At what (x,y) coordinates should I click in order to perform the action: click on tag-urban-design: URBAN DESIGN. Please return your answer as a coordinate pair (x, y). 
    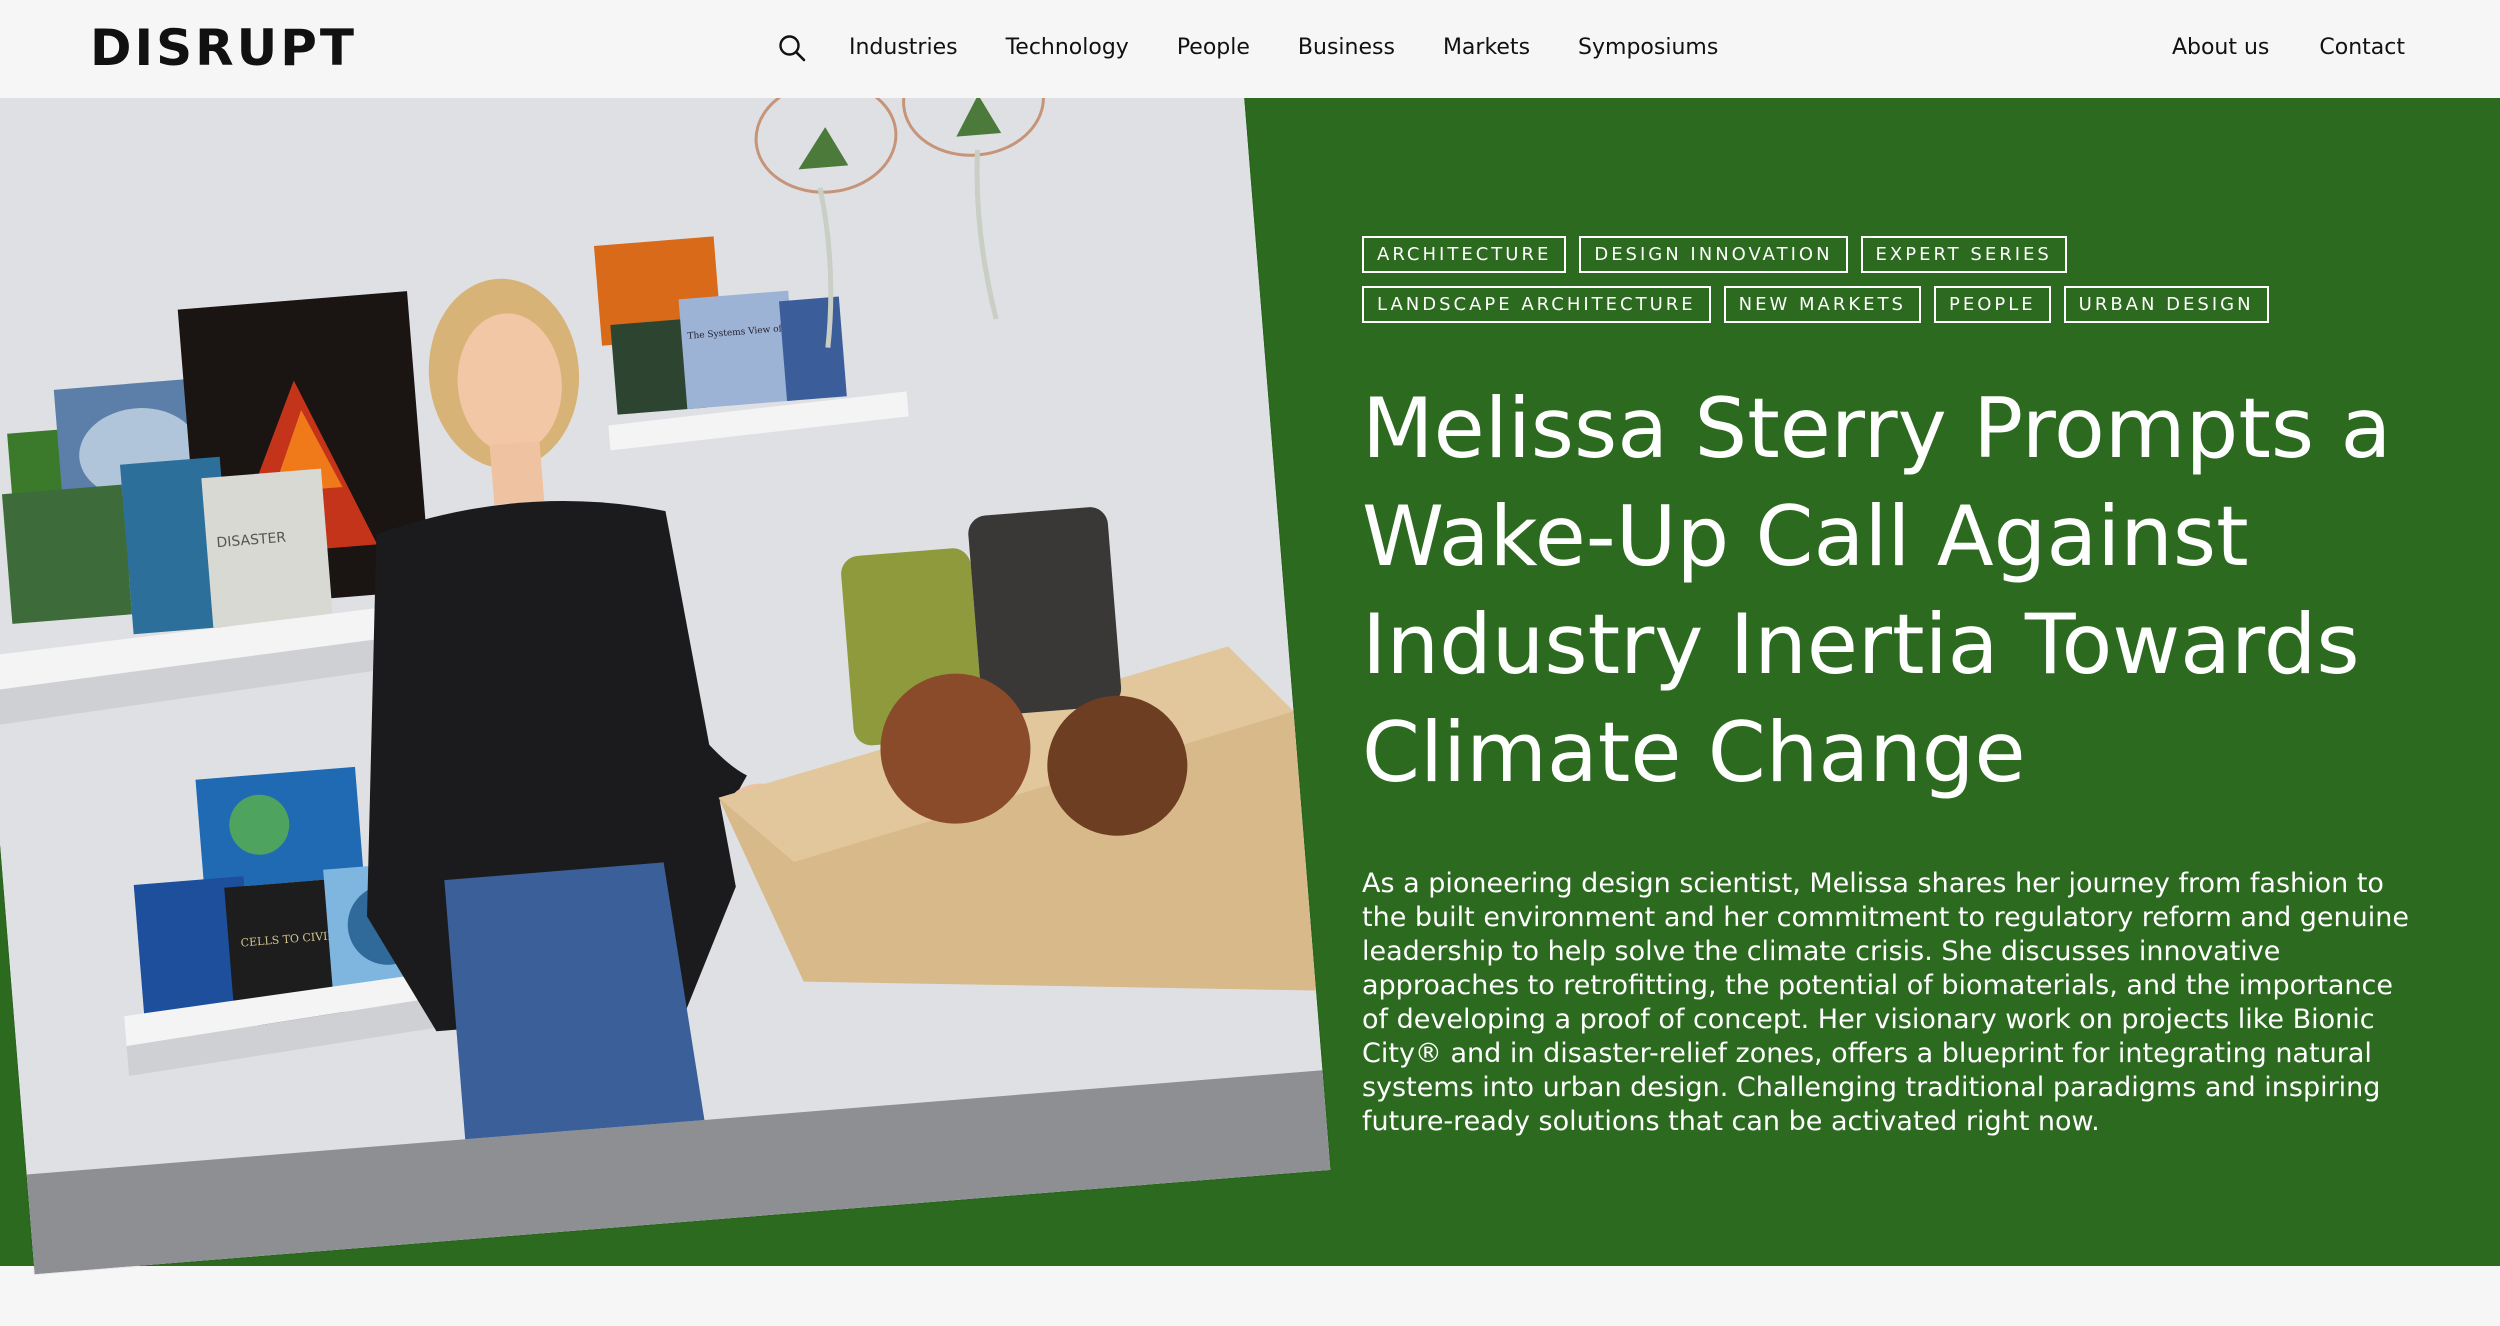
    Looking at the image, I should click on (2166, 304).